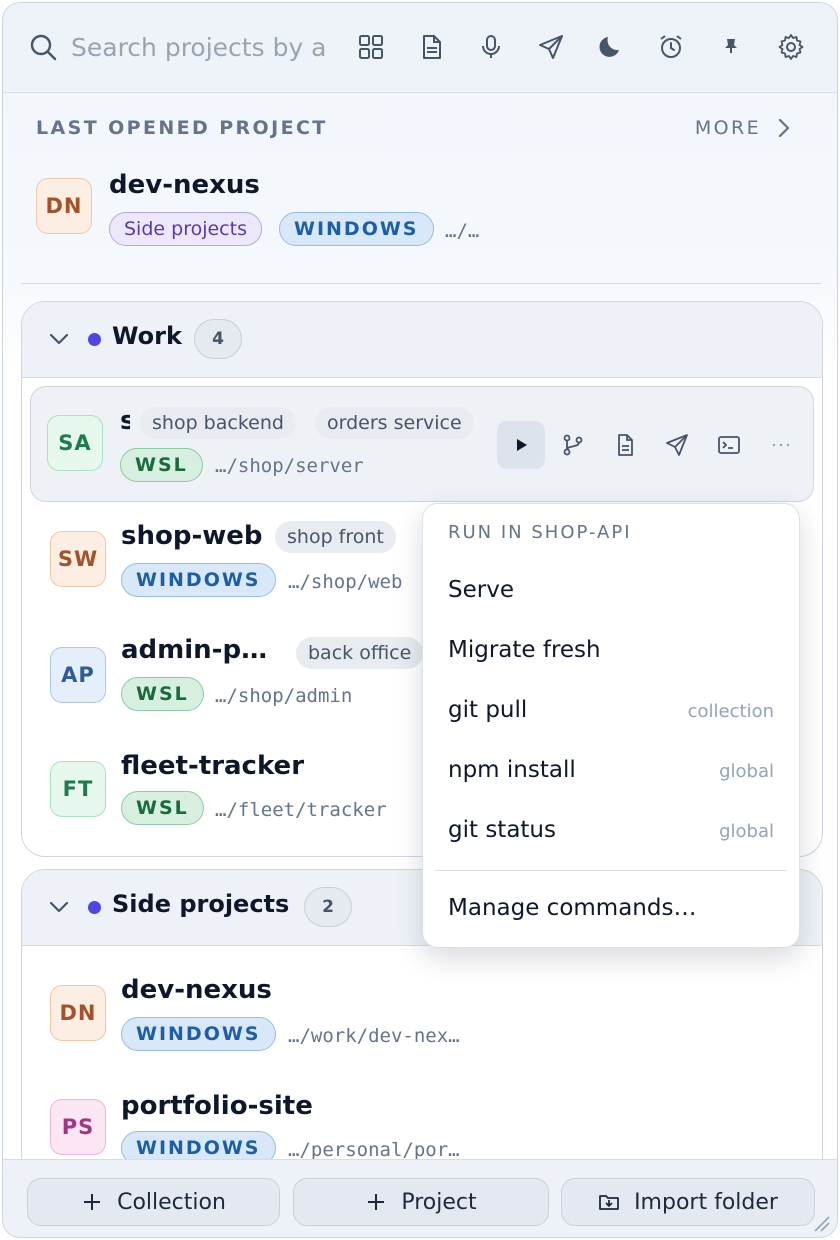  I want to click on add-project-label: Project, so click(439, 1202).